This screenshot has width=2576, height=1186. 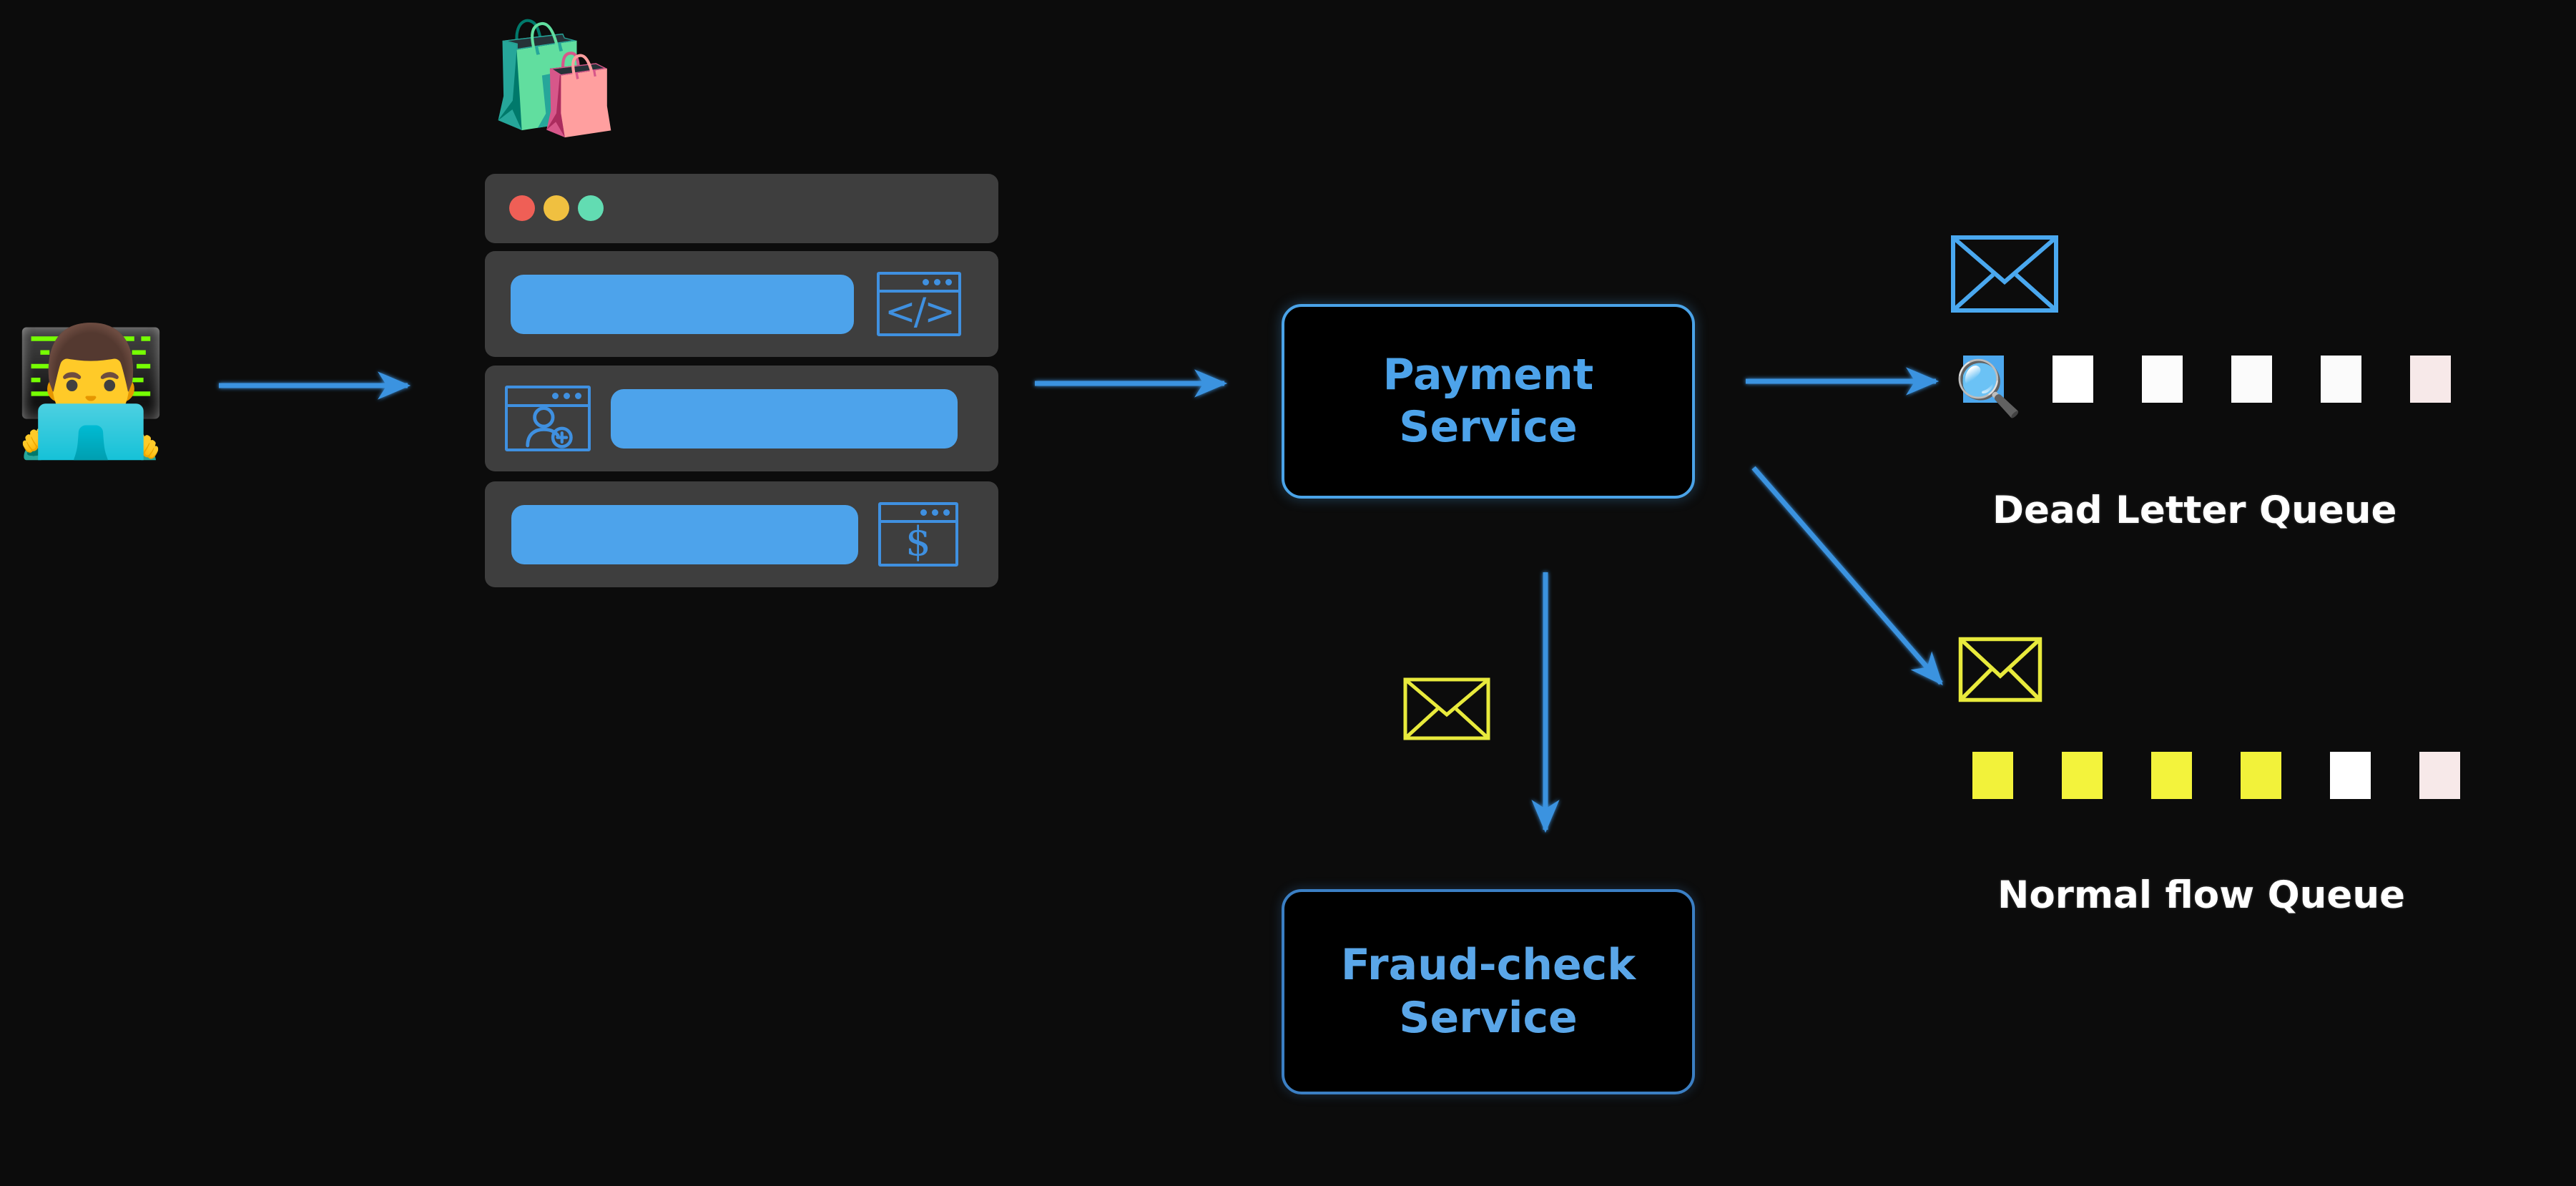 I want to click on fraud-check-service-box: Fraud-check Service, so click(x=1489, y=991).